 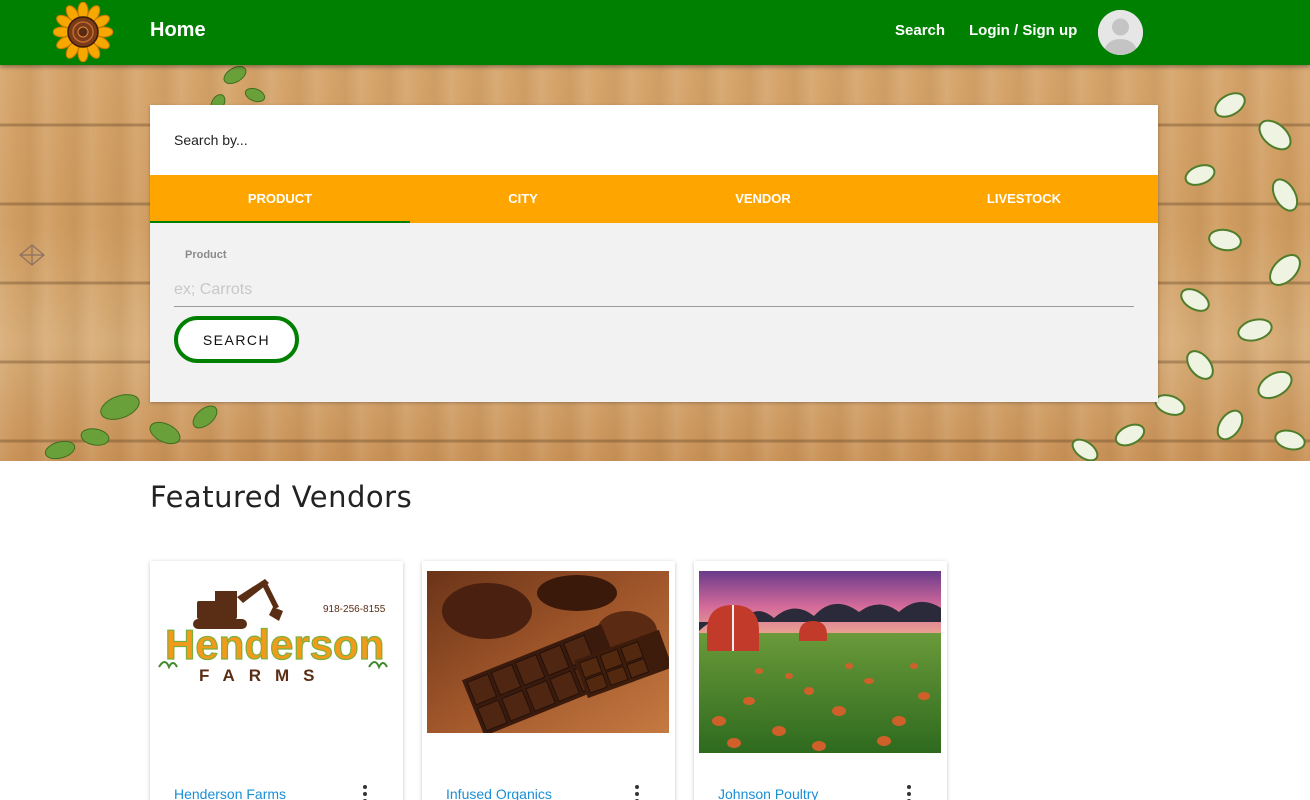 What do you see at coordinates (1024, 199) in the screenshot?
I see `tab-livestock: LIVESTOCK` at bounding box center [1024, 199].